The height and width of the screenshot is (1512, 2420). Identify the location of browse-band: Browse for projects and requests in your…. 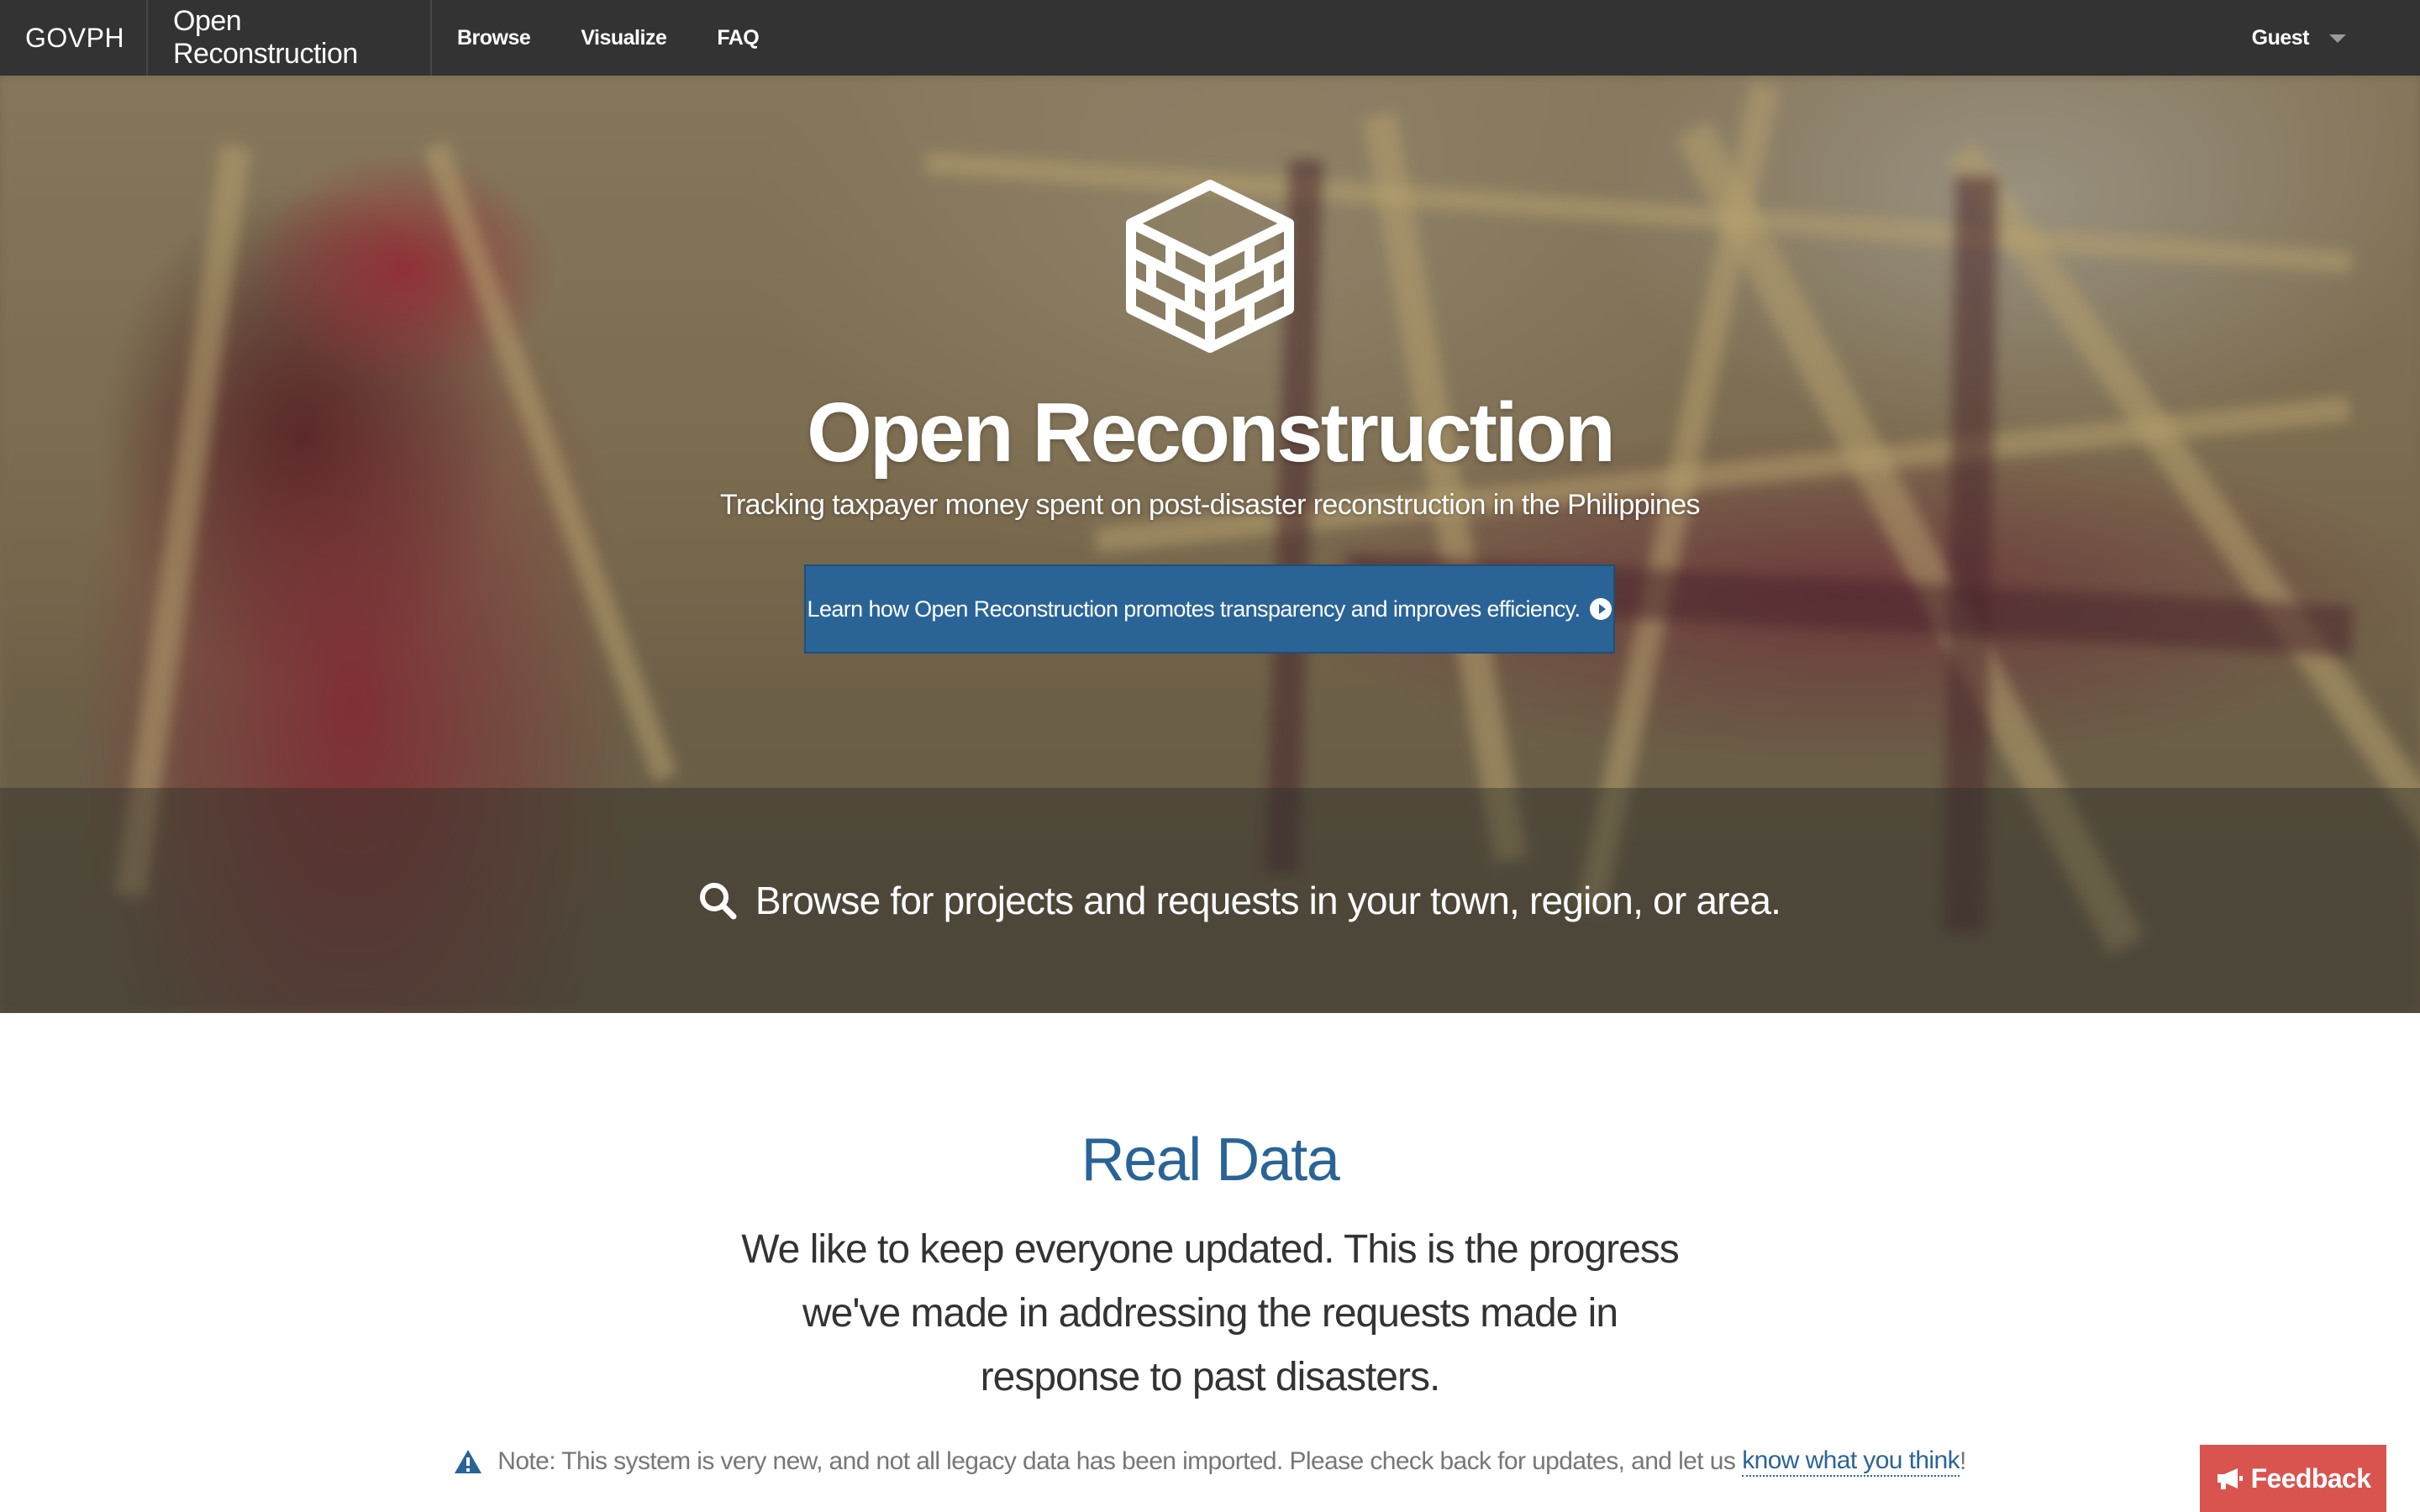
(1210, 900).